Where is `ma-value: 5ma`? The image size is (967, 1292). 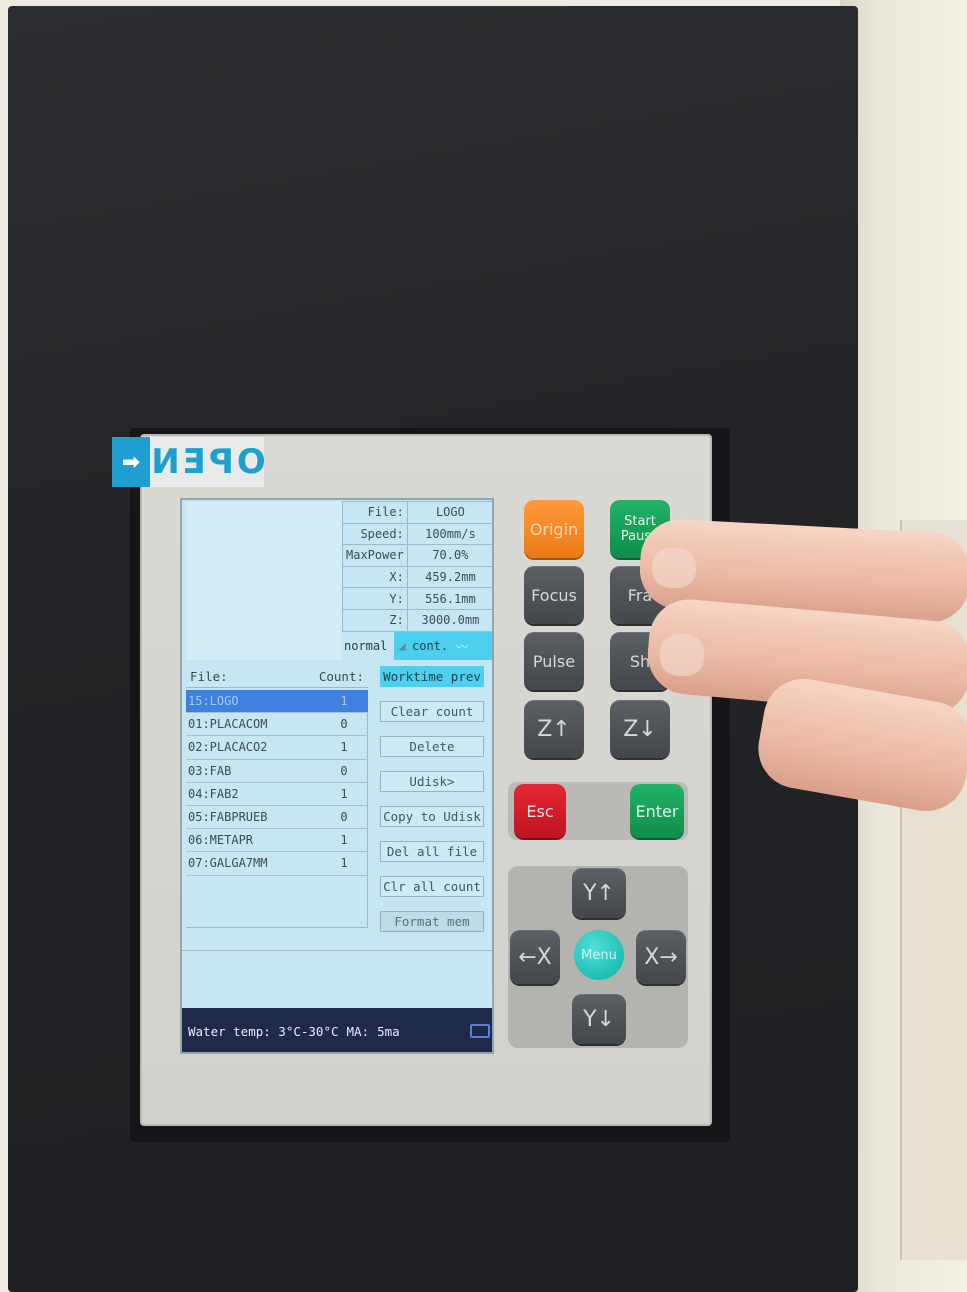 ma-value: 5ma is located at coordinates (388, 1031).